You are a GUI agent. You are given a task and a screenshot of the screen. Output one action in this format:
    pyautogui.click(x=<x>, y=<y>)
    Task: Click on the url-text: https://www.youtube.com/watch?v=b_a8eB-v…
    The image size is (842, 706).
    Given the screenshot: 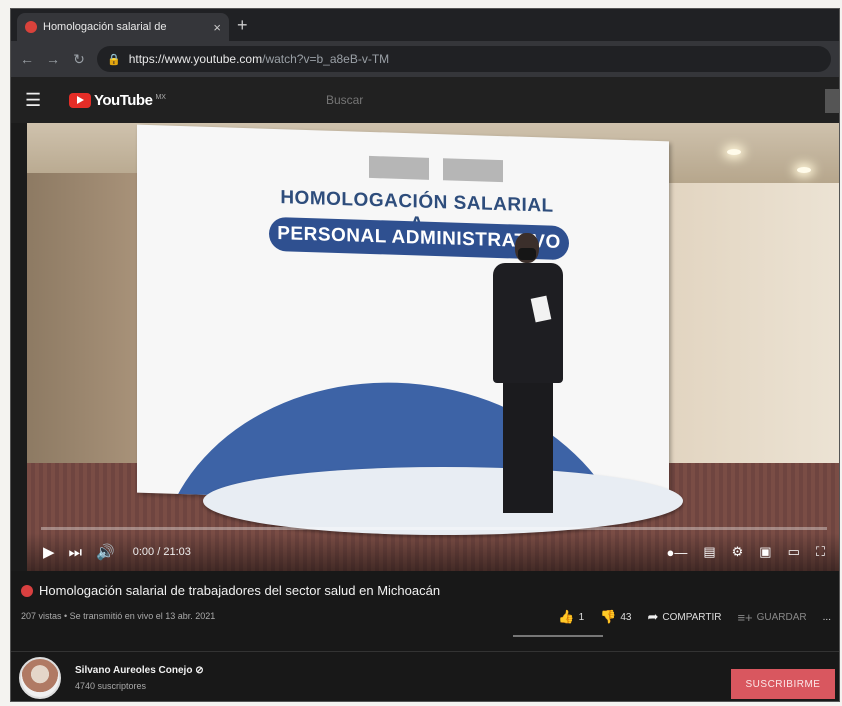 What is the action you would take?
    pyautogui.click(x=259, y=59)
    